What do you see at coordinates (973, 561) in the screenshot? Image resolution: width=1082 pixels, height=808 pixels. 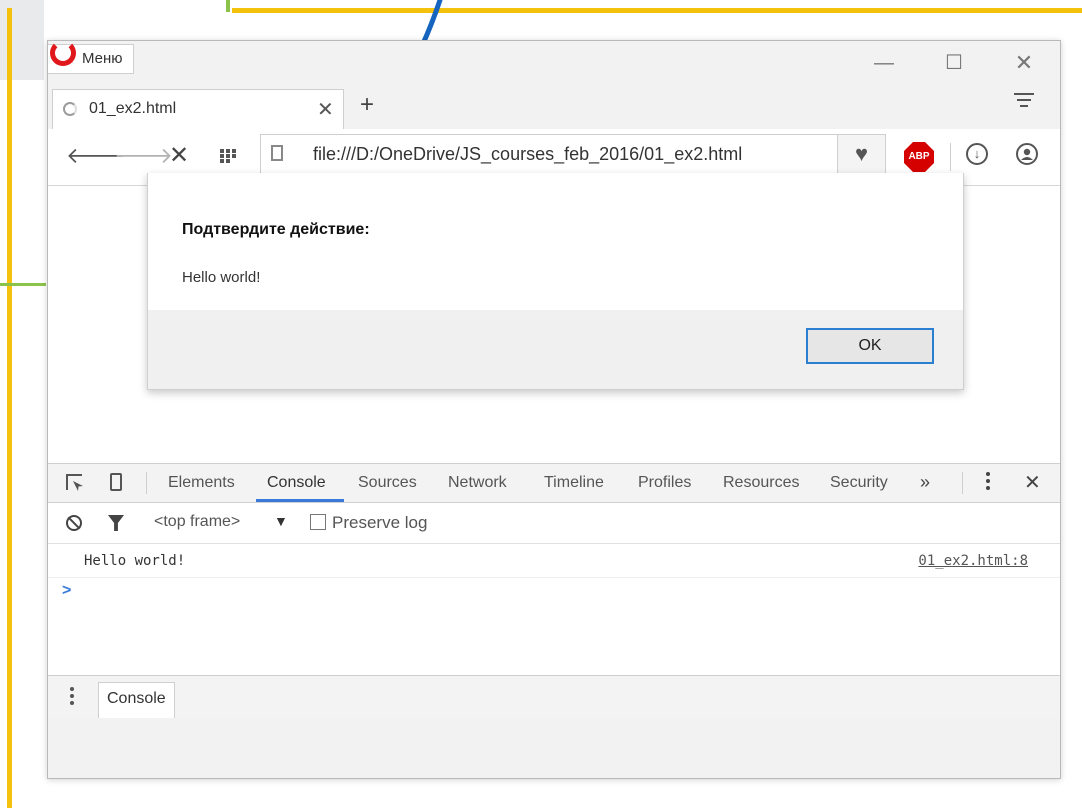 I see `log-source-link: 01_ex2.html:8` at bounding box center [973, 561].